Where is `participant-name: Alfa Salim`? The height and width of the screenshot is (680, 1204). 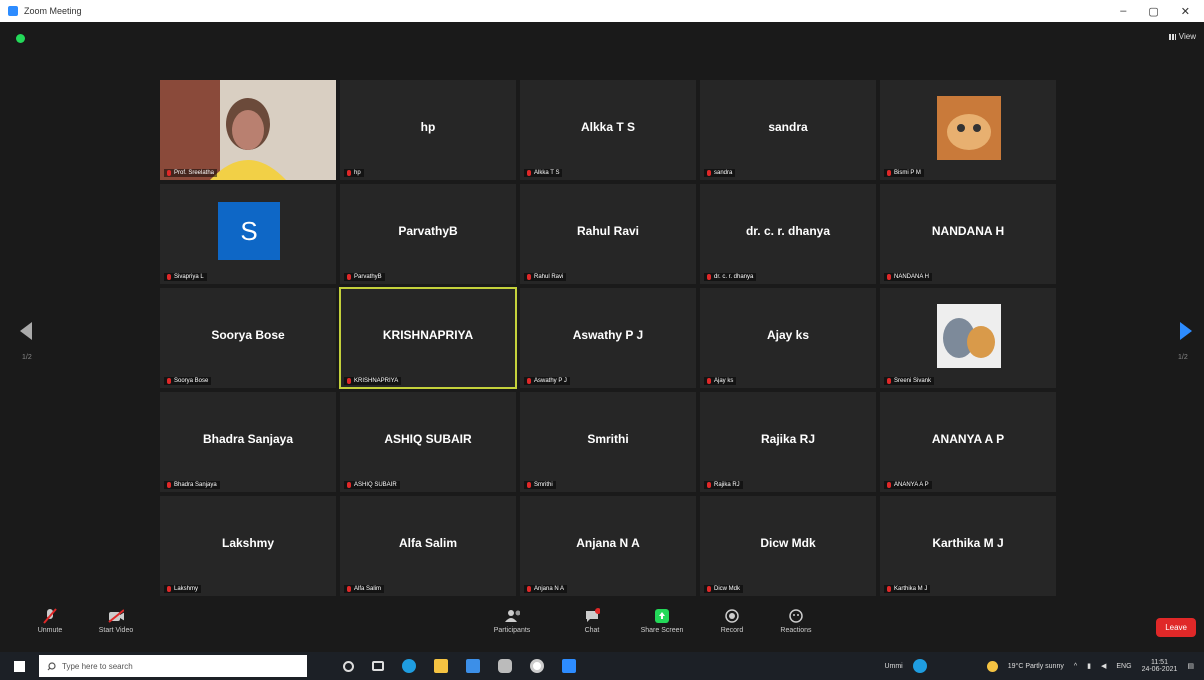 participant-name: Alfa Salim is located at coordinates (428, 543).